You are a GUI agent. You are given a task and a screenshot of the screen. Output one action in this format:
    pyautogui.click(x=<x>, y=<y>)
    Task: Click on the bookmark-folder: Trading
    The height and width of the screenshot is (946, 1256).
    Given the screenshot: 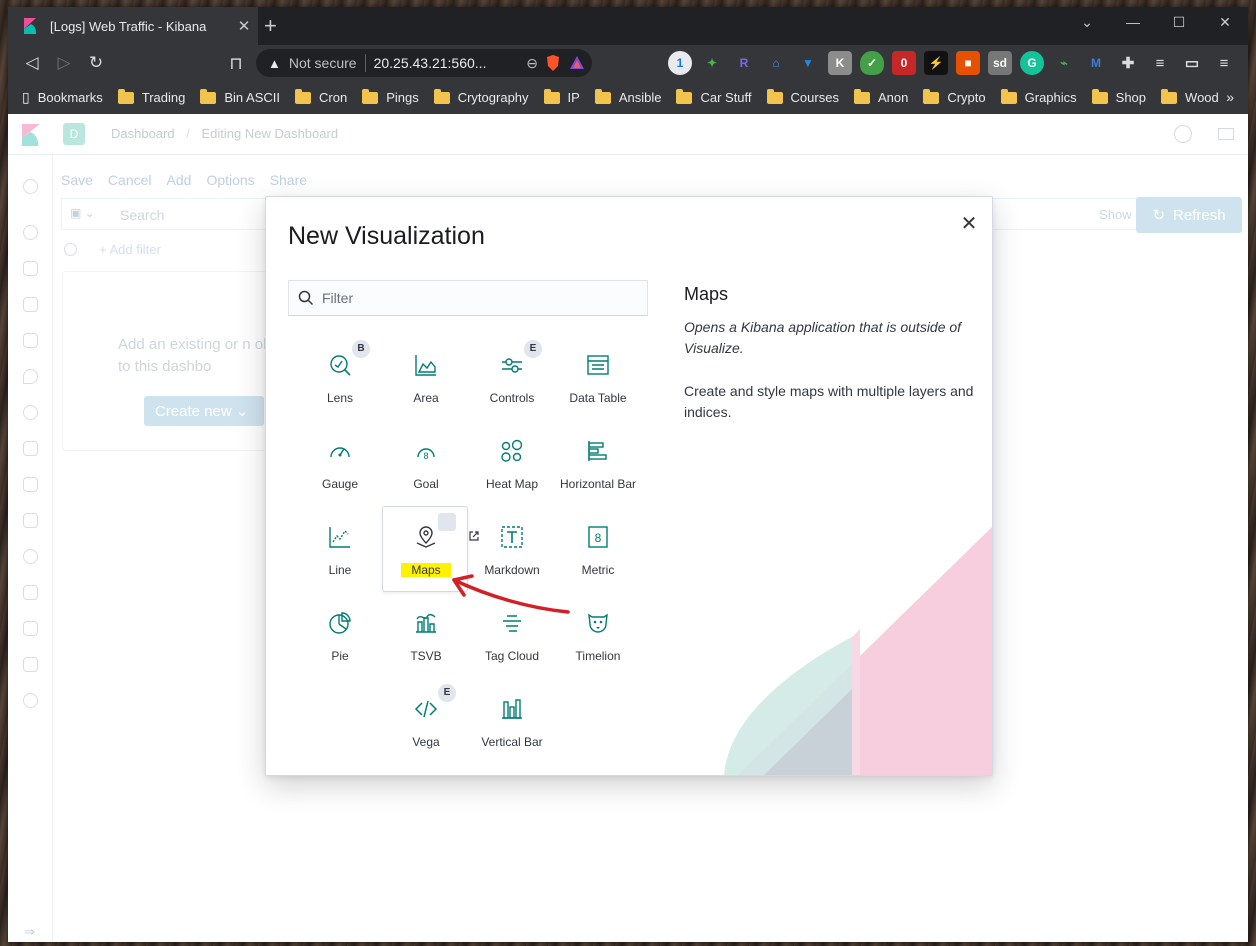 What is the action you would take?
    pyautogui.click(x=151, y=96)
    